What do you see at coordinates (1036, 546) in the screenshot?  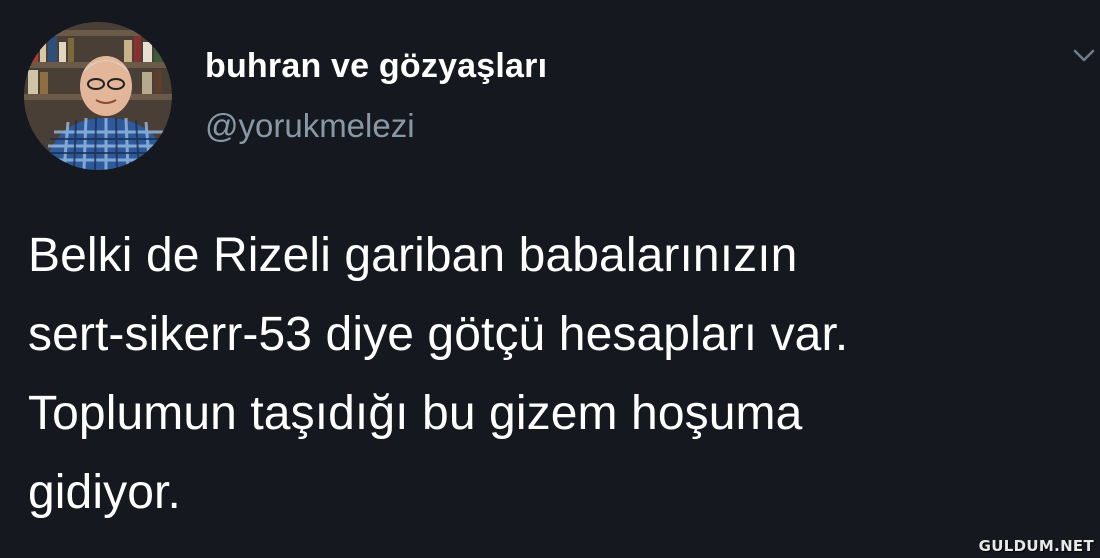 I see `watermark: GULDUM.NET` at bounding box center [1036, 546].